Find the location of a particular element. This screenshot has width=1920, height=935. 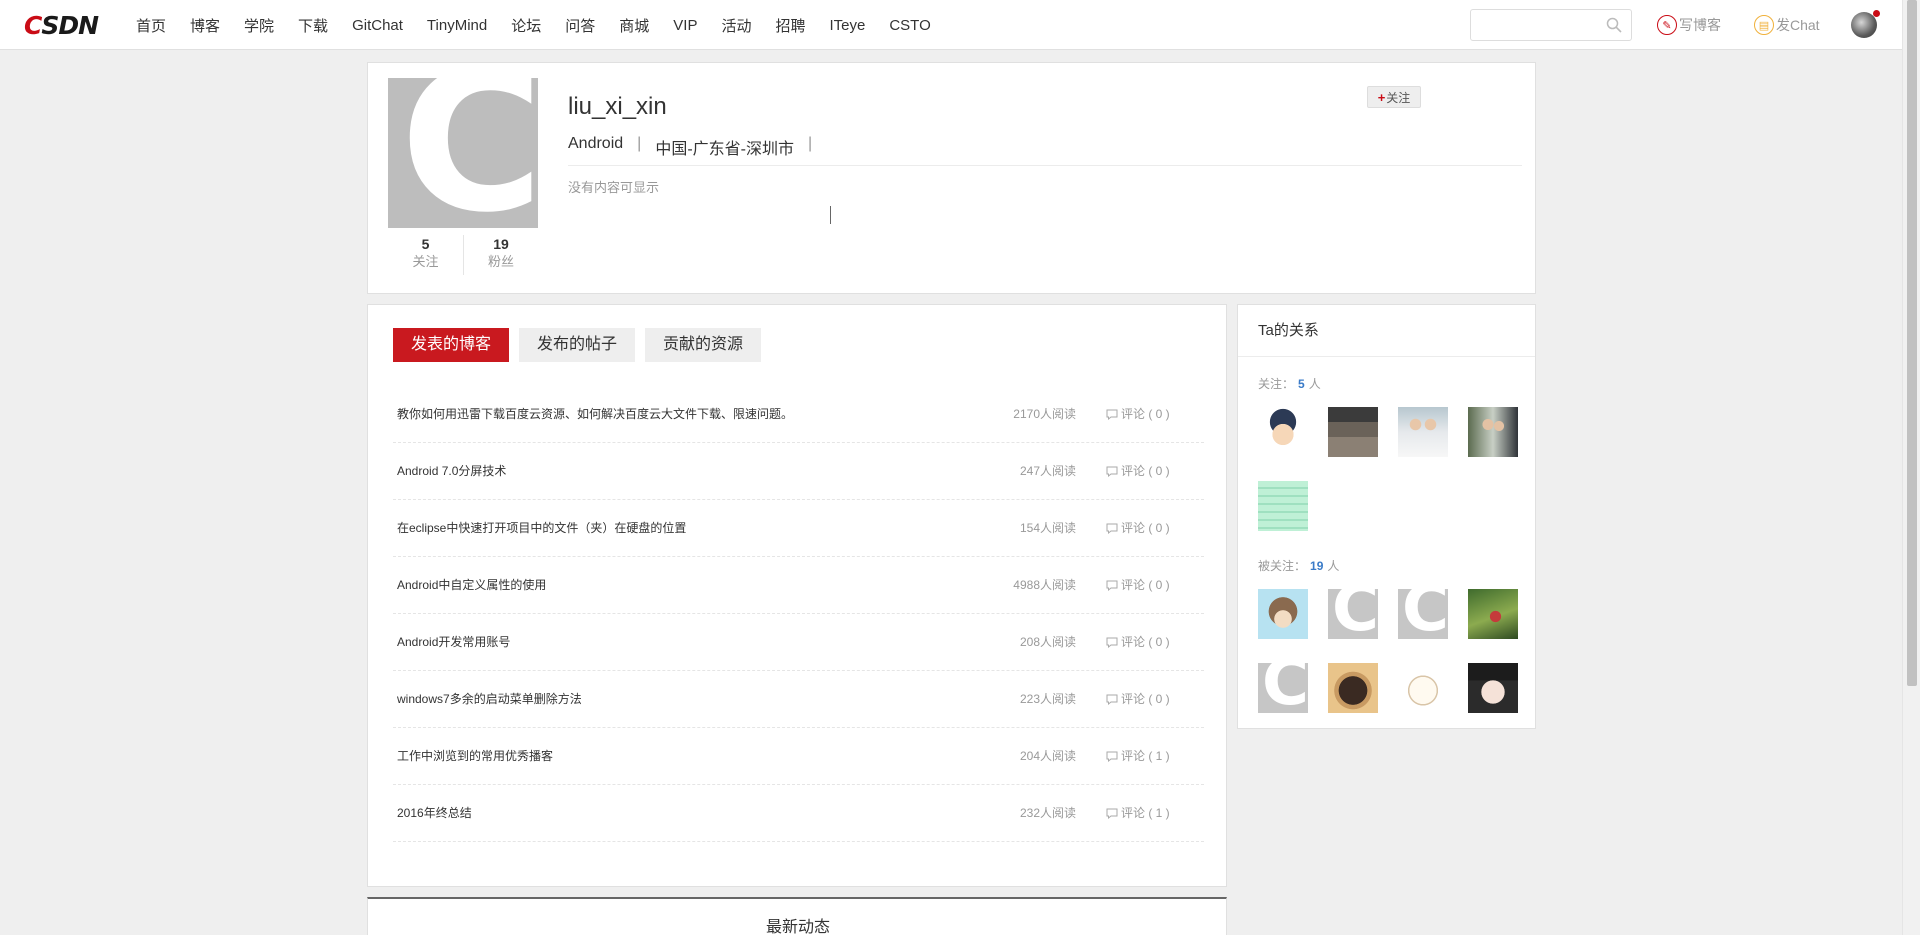

profile-field: Android is located at coordinates (596, 143).